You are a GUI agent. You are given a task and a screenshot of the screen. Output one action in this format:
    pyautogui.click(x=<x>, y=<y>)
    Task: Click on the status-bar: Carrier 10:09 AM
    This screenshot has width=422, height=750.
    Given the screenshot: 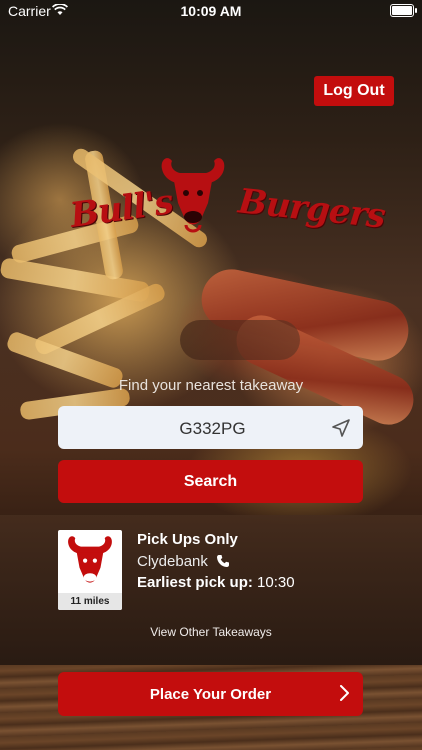 What is the action you would take?
    pyautogui.click(x=211, y=11)
    